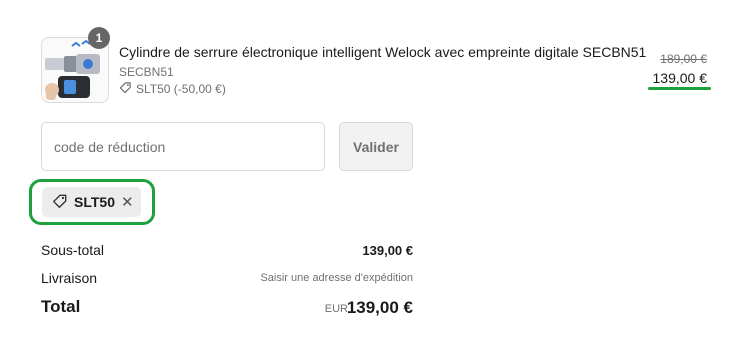  I want to click on shipping-label: Livraison, so click(69, 278).